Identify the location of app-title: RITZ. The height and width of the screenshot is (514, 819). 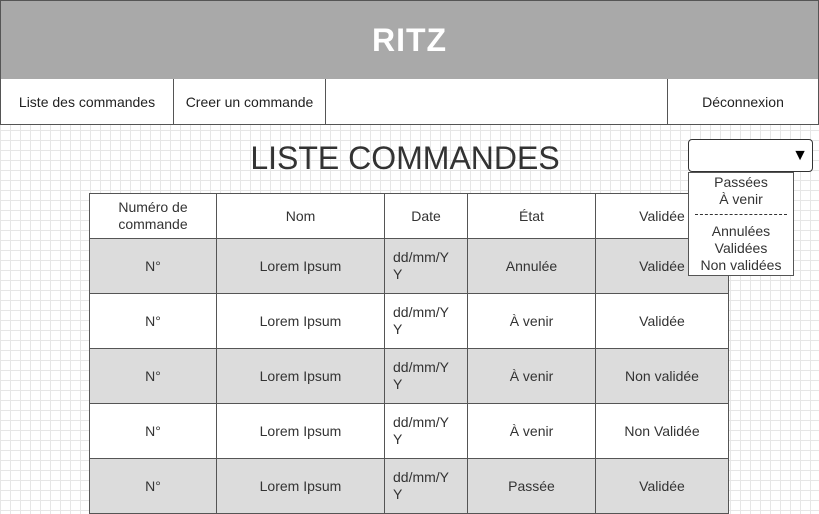
(409, 39).